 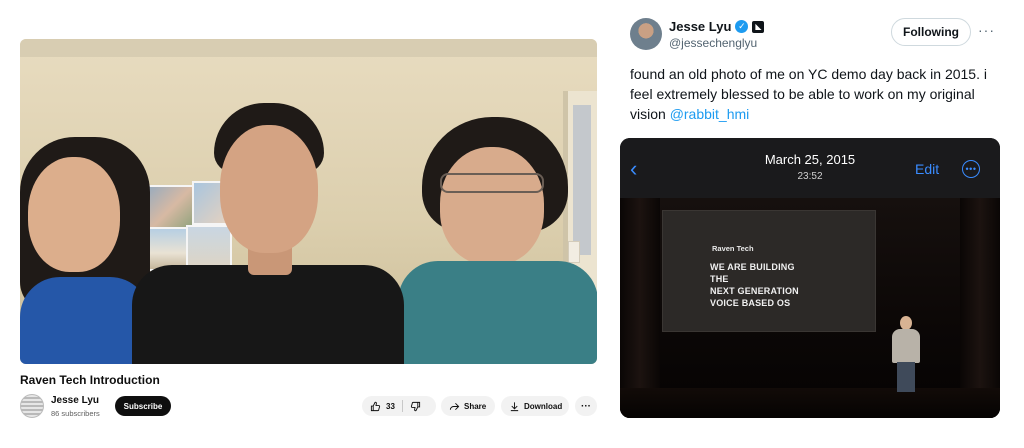 I want to click on slide-line: WE ARE BUILDING, so click(x=752, y=267).